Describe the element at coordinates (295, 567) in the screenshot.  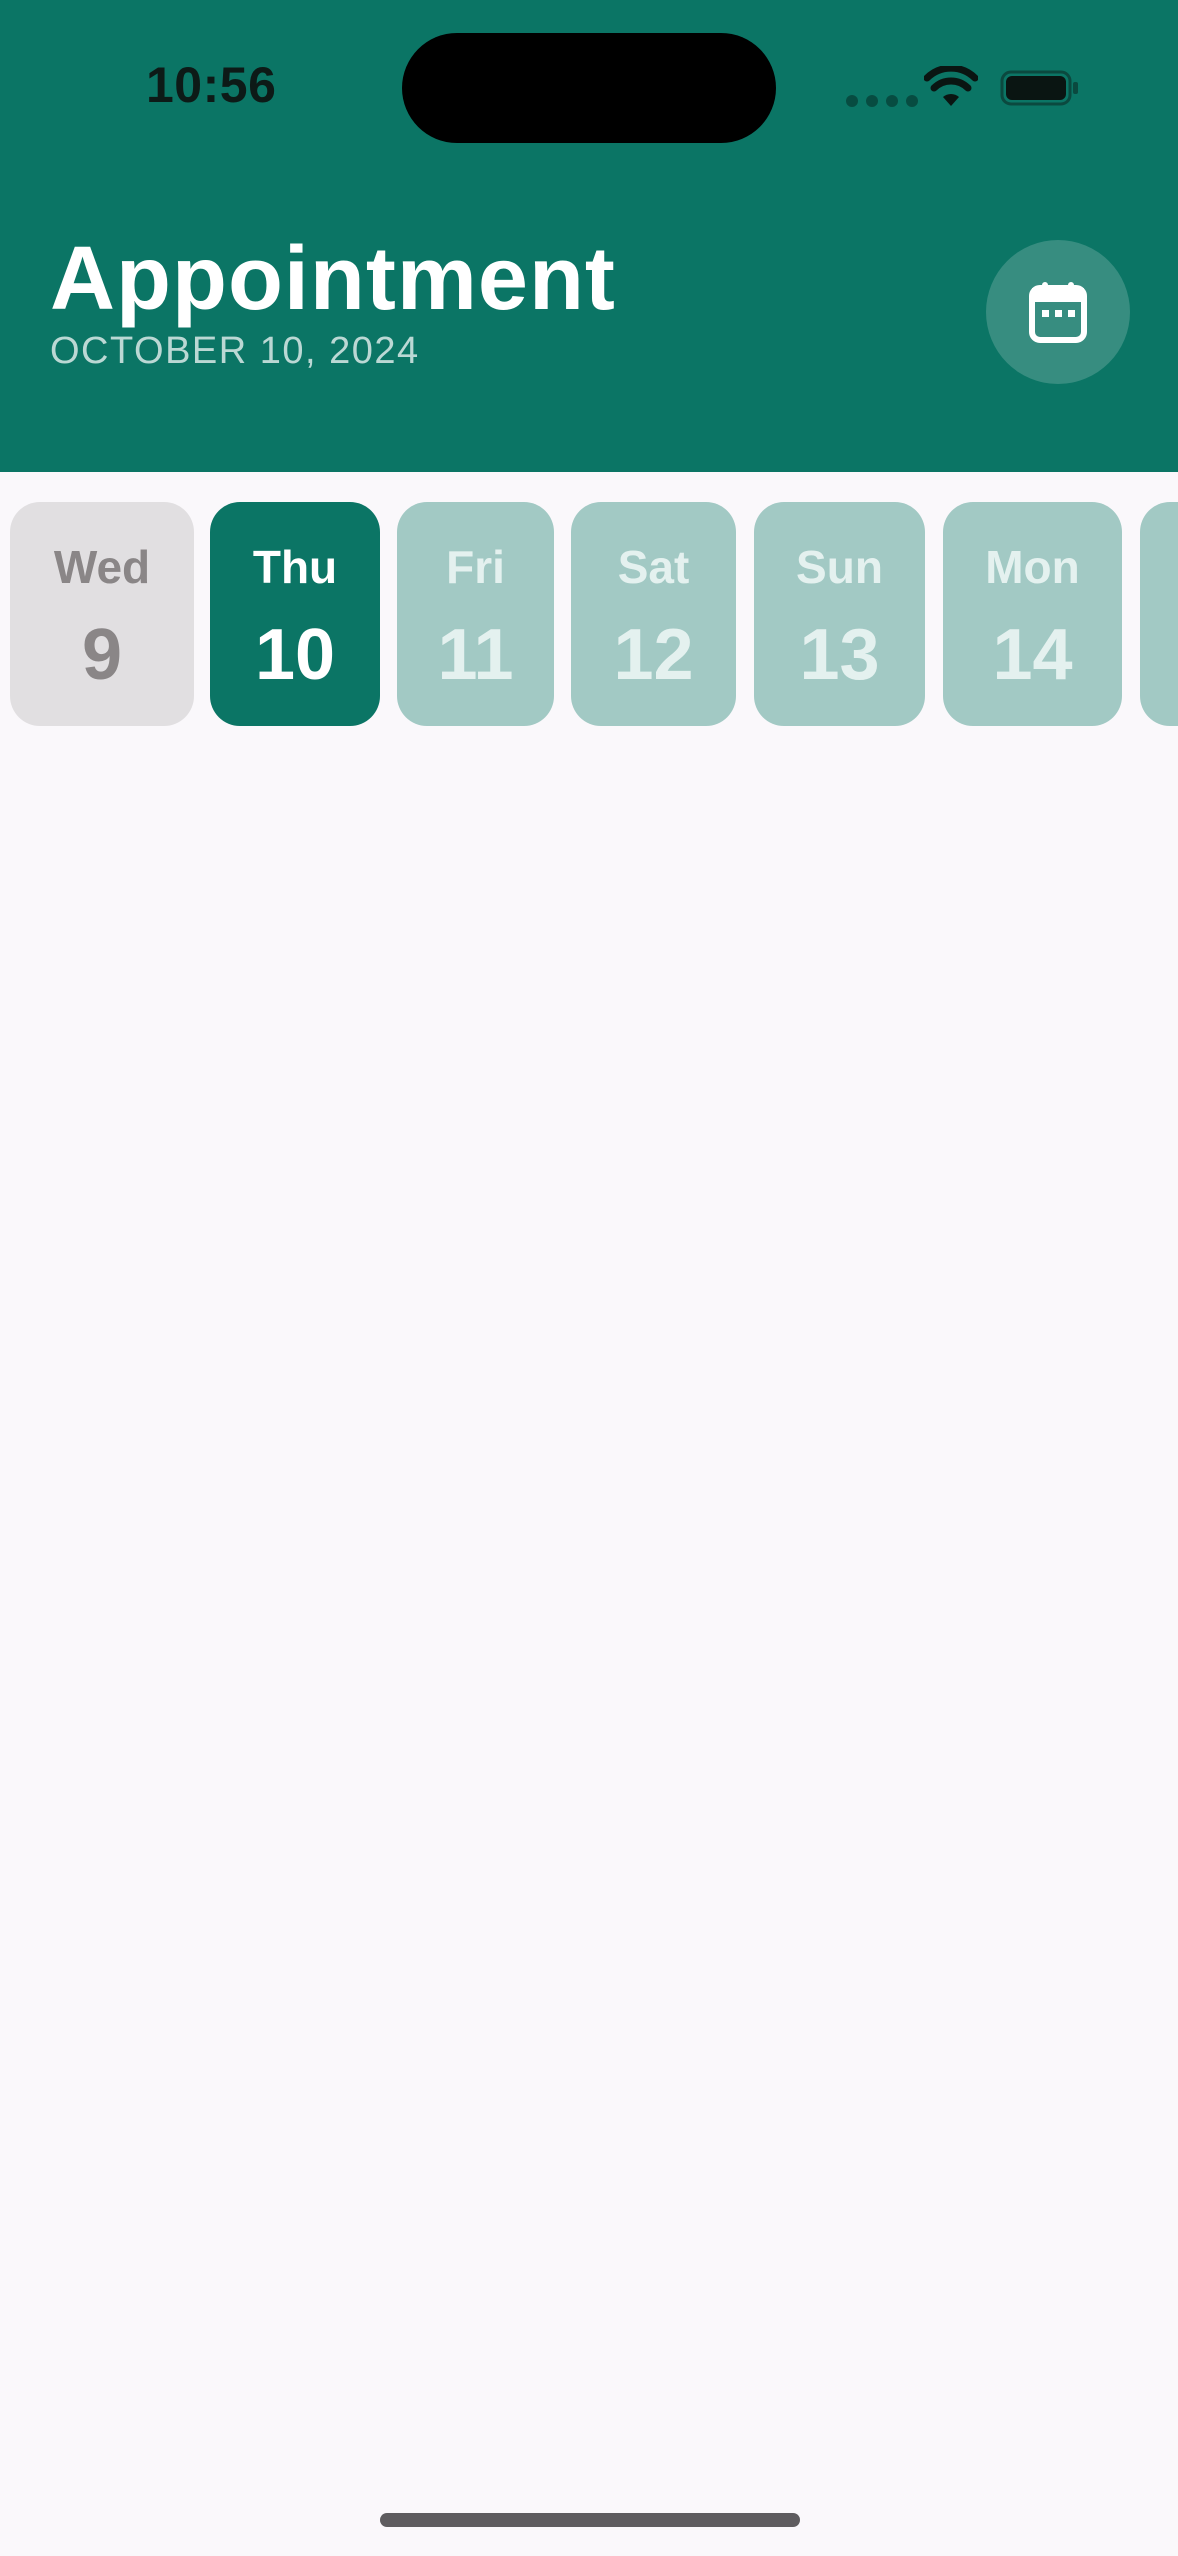
I see `day-name: Thu` at that location.